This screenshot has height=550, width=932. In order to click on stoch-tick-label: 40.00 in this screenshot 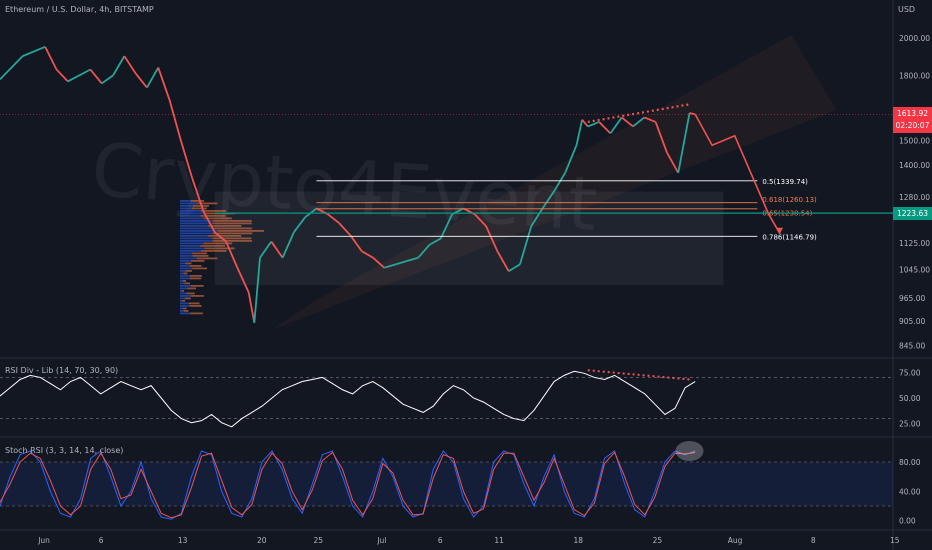, I will do `click(910, 491)`.